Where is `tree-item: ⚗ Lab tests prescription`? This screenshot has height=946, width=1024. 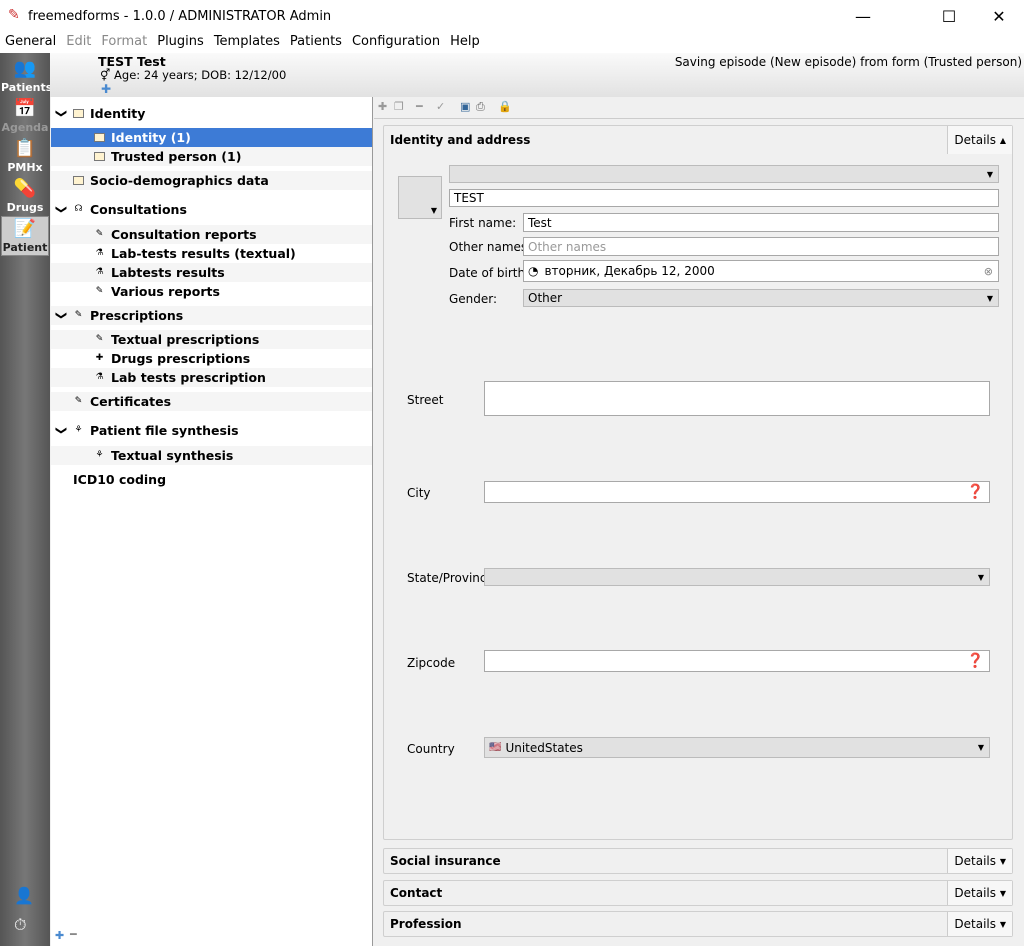 tree-item: ⚗ Lab tests prescription is located at coordinates (211, 377).